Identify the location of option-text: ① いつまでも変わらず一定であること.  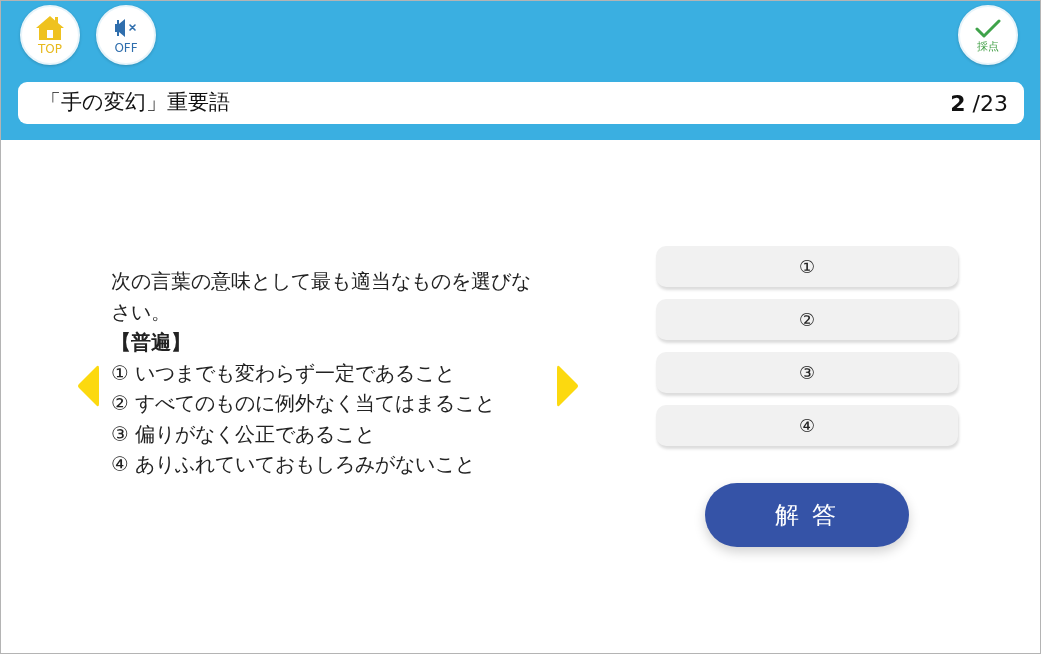
(284, 373).